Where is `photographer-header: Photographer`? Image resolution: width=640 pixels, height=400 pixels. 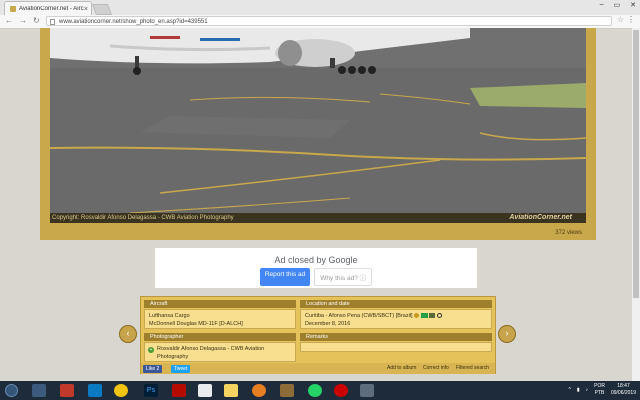 photographer-header: Photographer is located at coordinates (220, 337).